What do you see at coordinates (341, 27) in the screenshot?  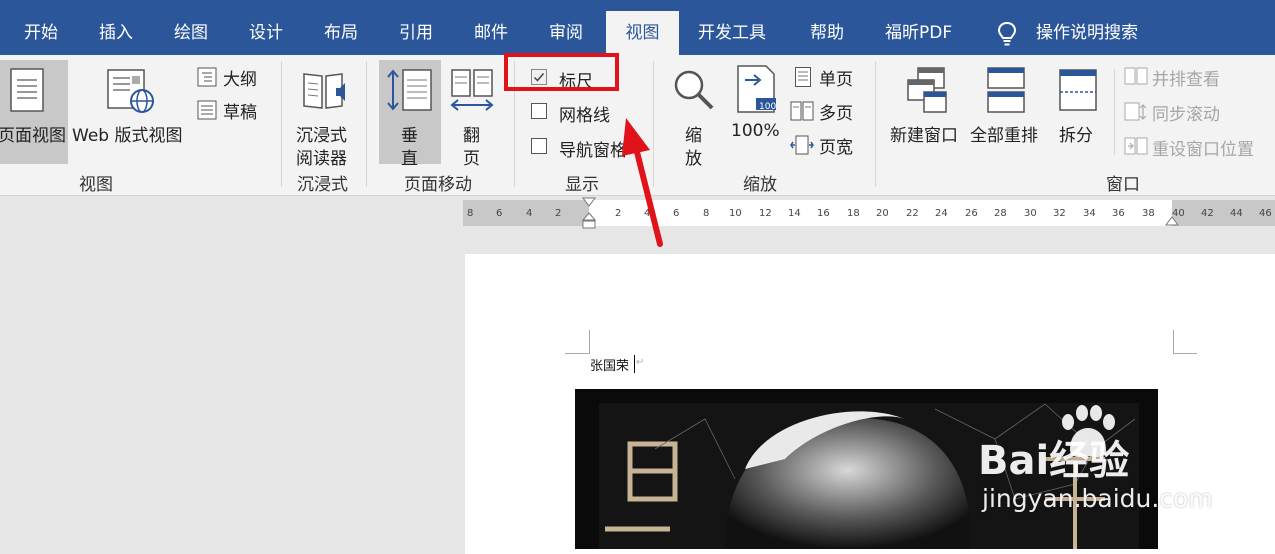 I see `tab-layout: 布局` at bounding box center [341, 27].